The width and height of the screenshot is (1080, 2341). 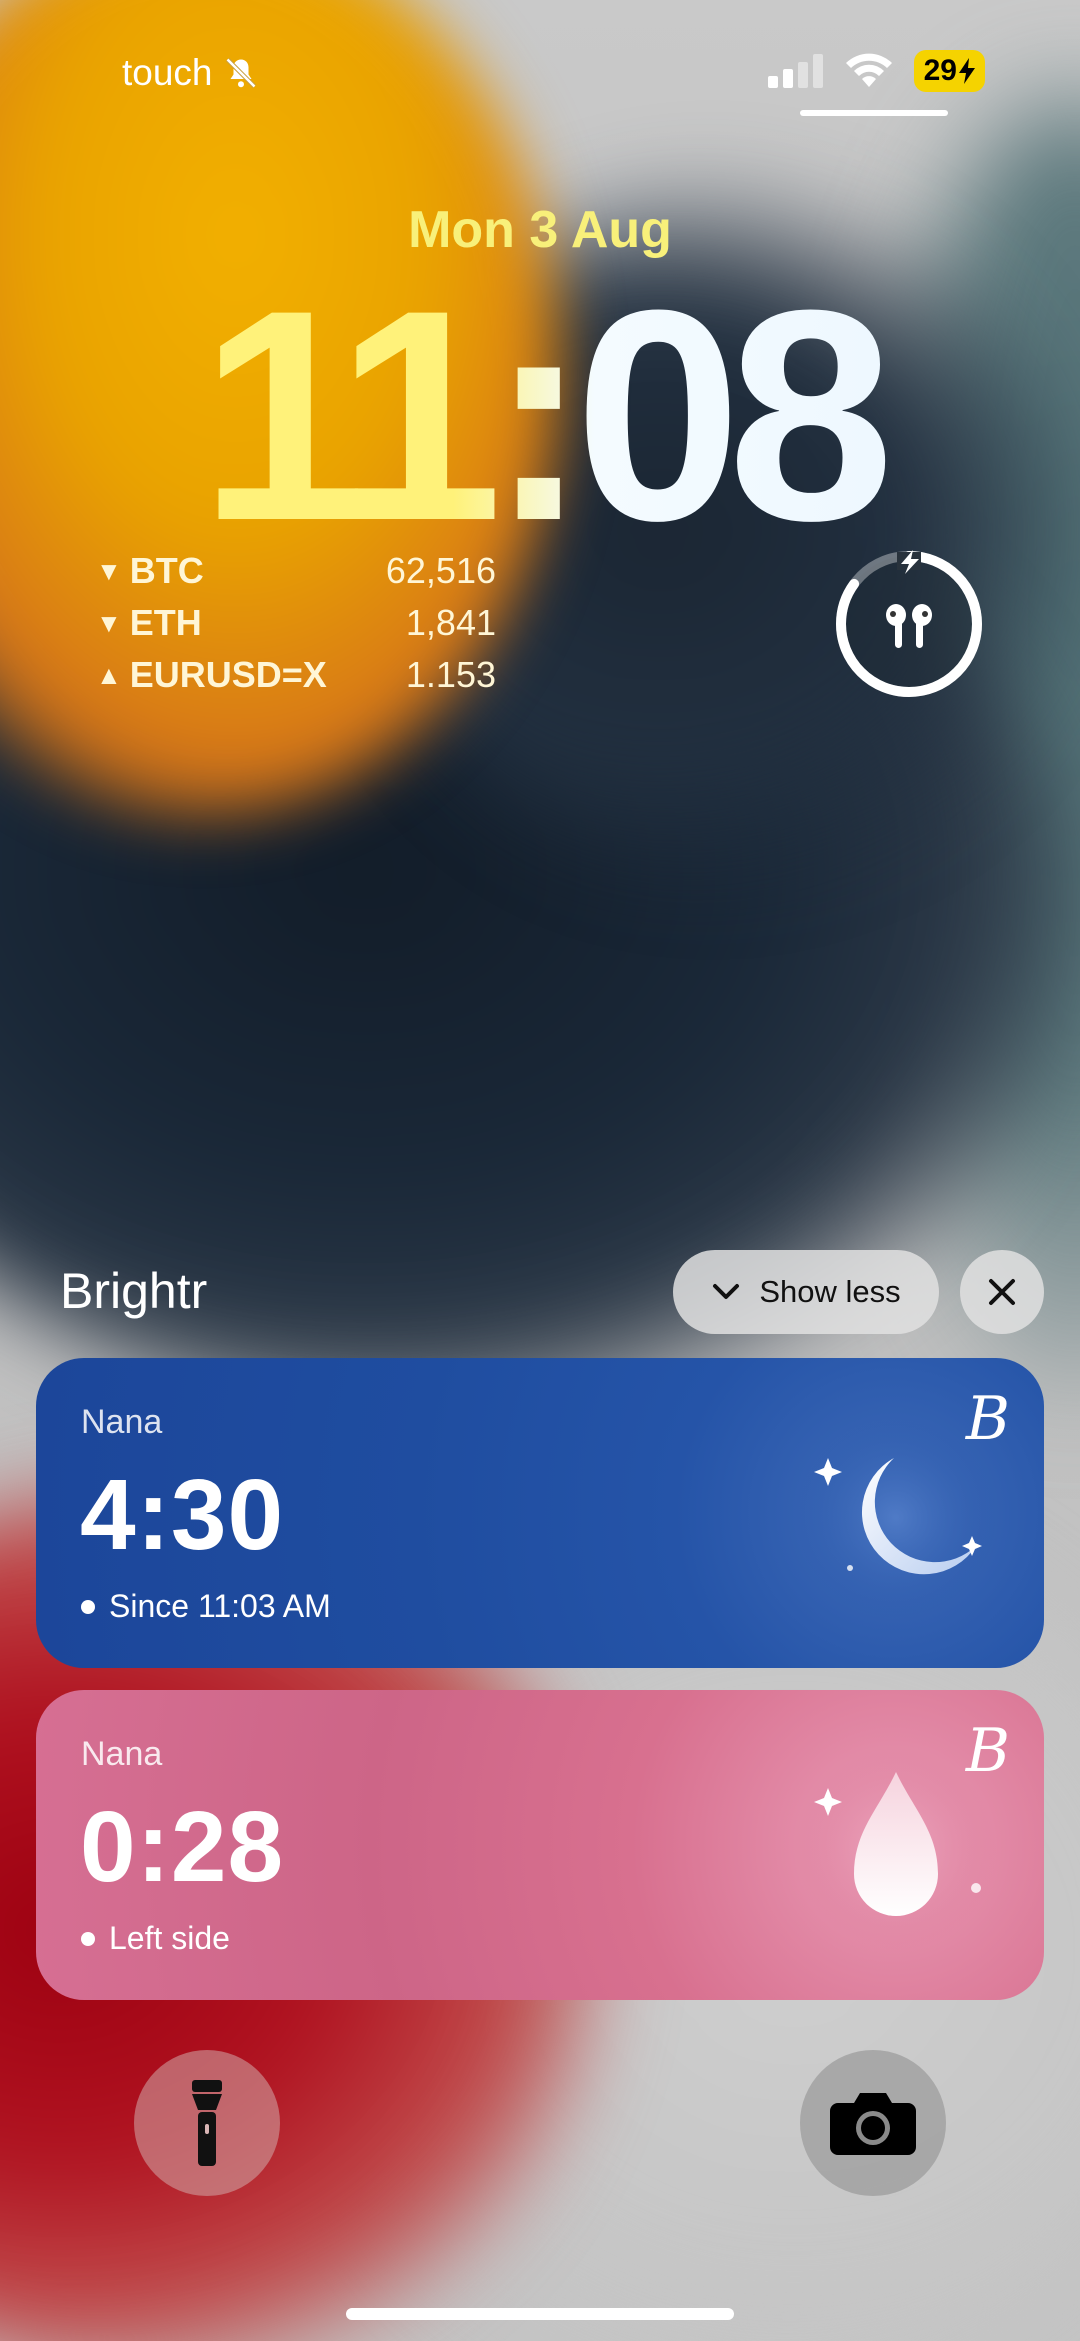 What do you see at coordinates (940, 70) in the screenshot?
I see `battery-level: 29` at bounding box center [940, 70].